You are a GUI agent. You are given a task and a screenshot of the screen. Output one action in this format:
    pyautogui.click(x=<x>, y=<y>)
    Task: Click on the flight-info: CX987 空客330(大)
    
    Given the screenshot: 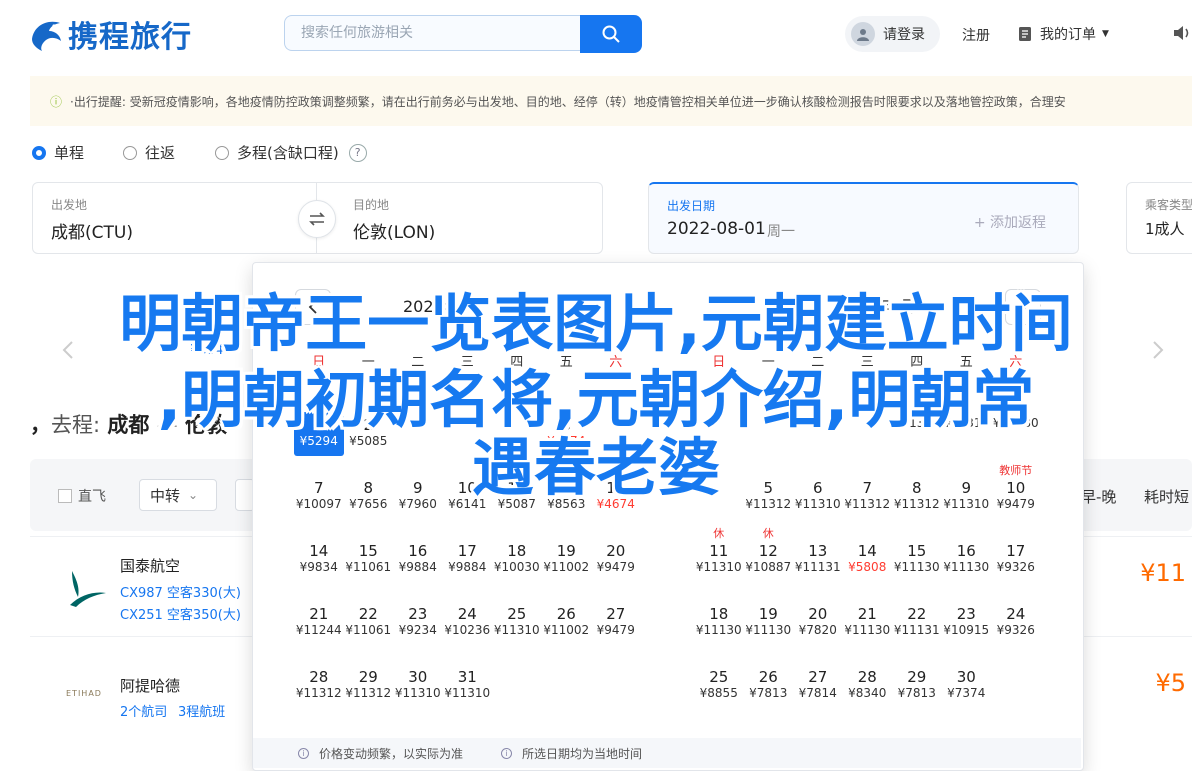 What is the action you would take?
    pyautogui.click(x=180, y=593)
    